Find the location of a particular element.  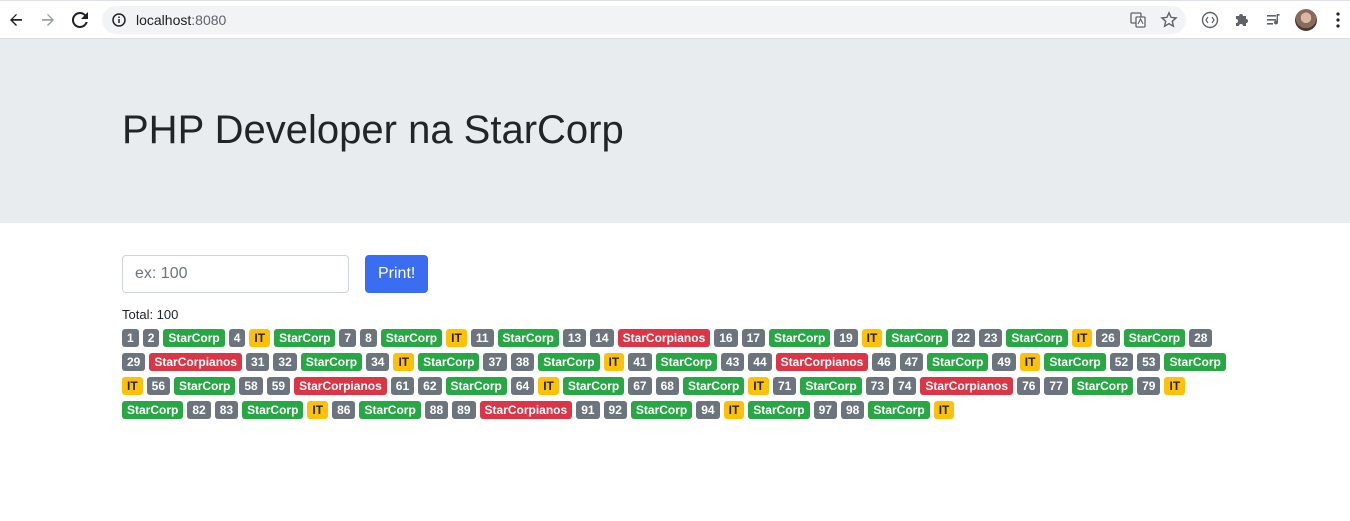

number-badge: 11 is located at coordinates (482, 338).